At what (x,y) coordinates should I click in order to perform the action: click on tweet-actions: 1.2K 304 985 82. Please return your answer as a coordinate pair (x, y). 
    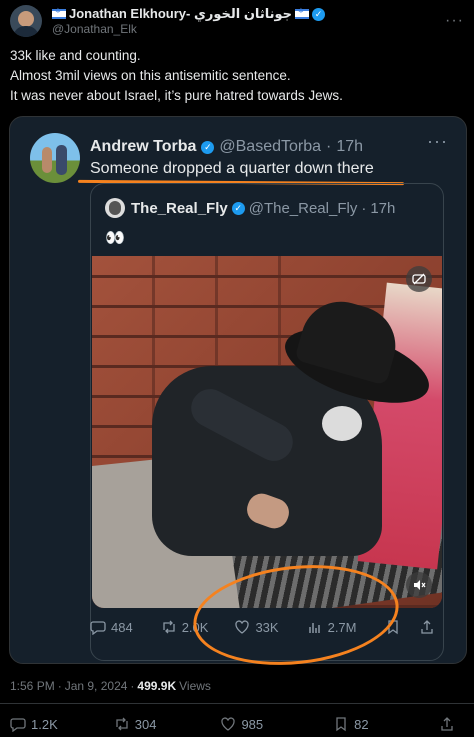
    Looking at the image, I should click on (240, 724).